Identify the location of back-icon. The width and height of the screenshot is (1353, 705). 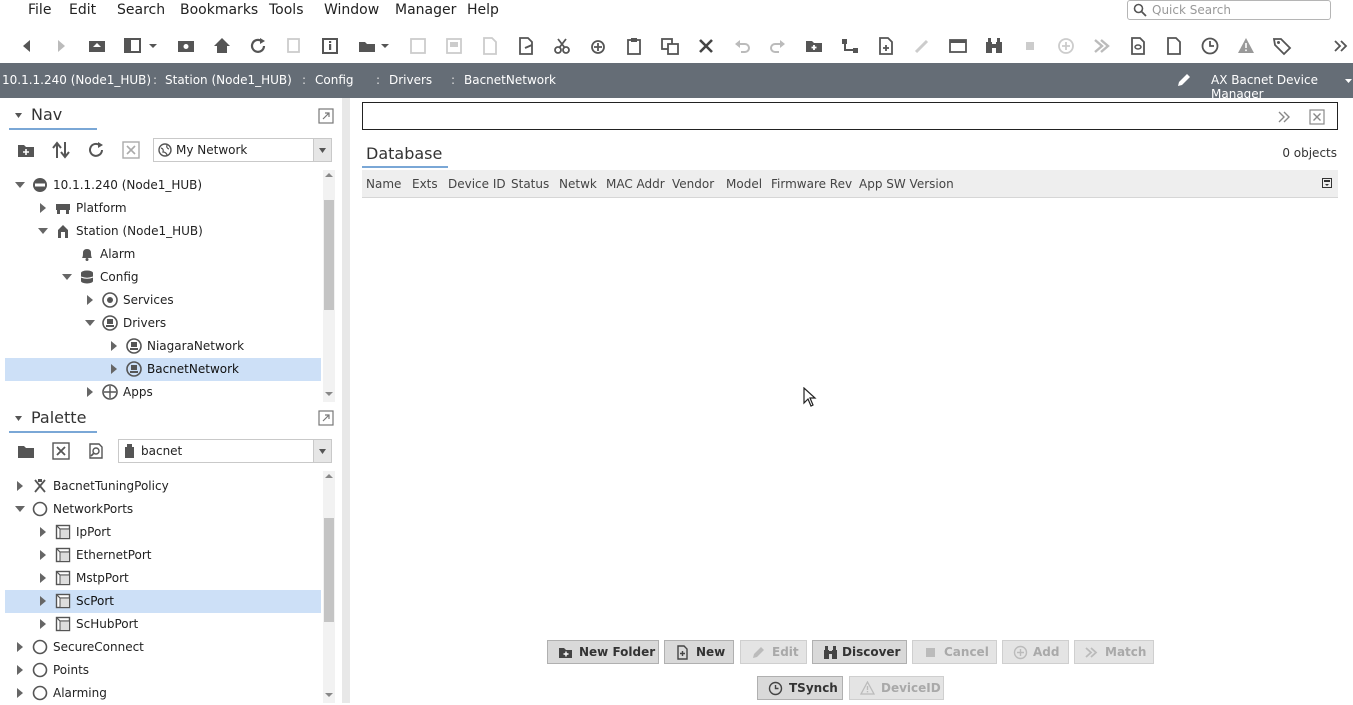
(27, 46).